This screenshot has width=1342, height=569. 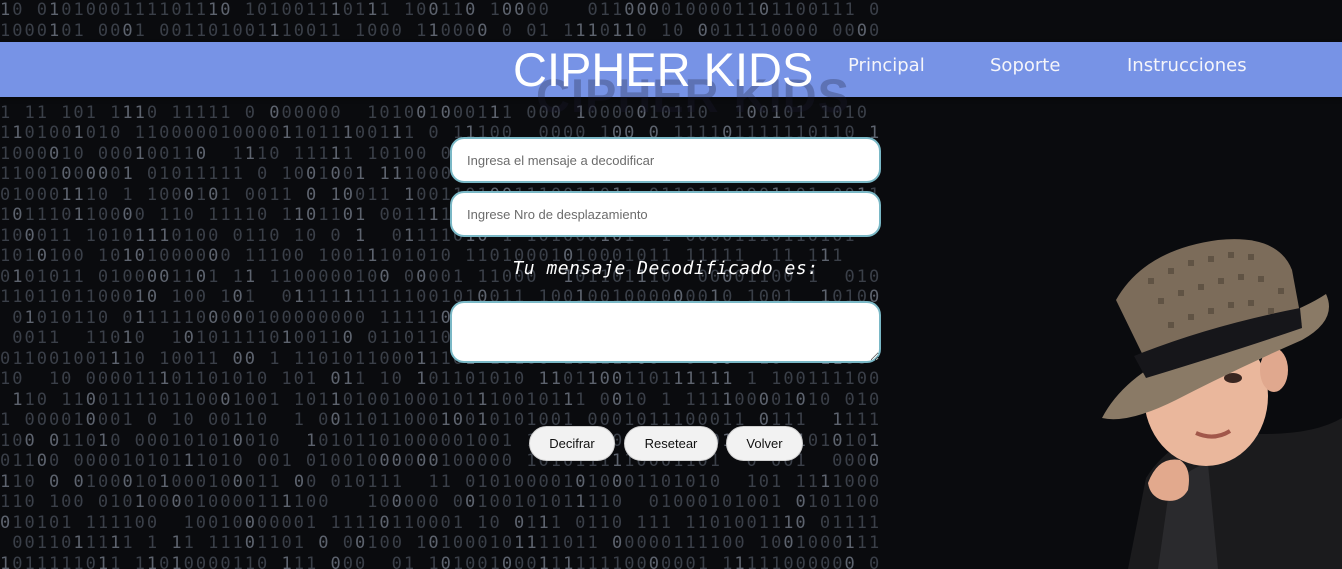 What do you see at coordinates (665, 214) in the screenshot?
I see `shift-number-input` at bounding box center [665, 214].